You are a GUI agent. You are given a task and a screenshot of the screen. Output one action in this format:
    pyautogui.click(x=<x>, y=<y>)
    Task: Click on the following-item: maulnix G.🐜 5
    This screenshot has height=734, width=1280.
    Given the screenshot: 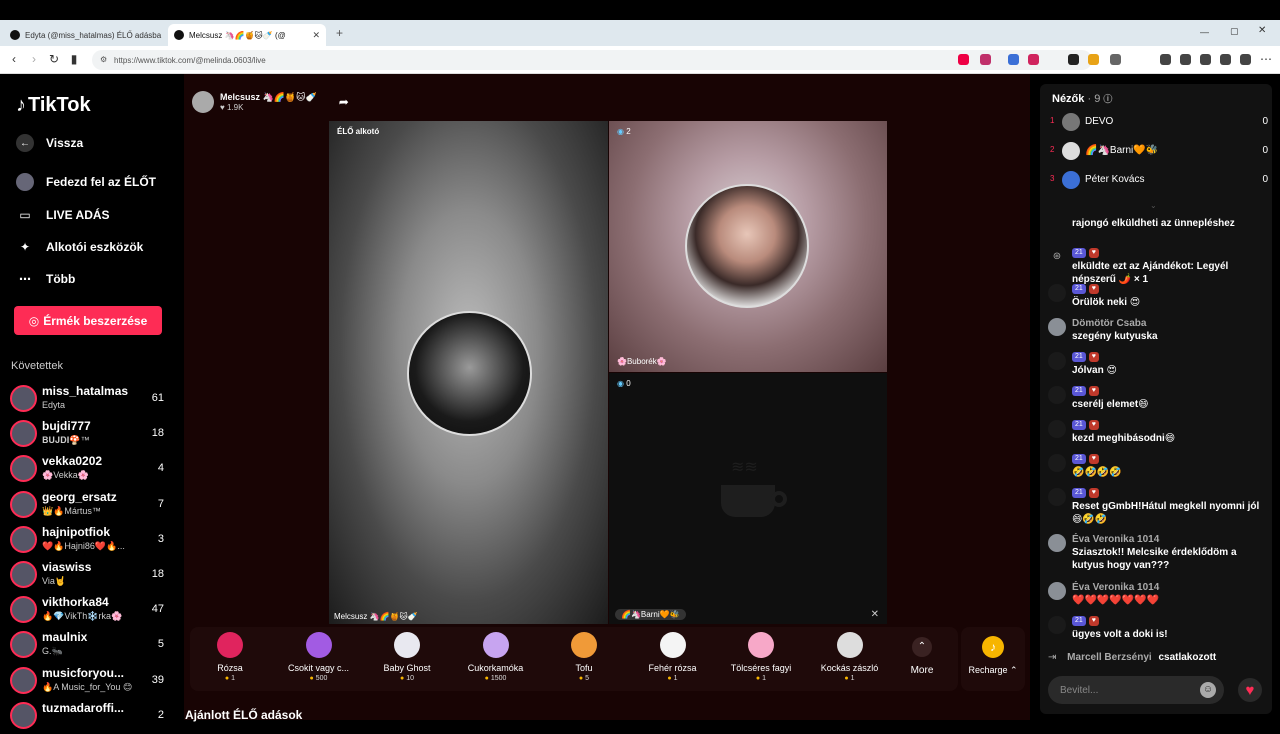 What is the action you would take?
    pyautogui.click(x=90, y=646)
    